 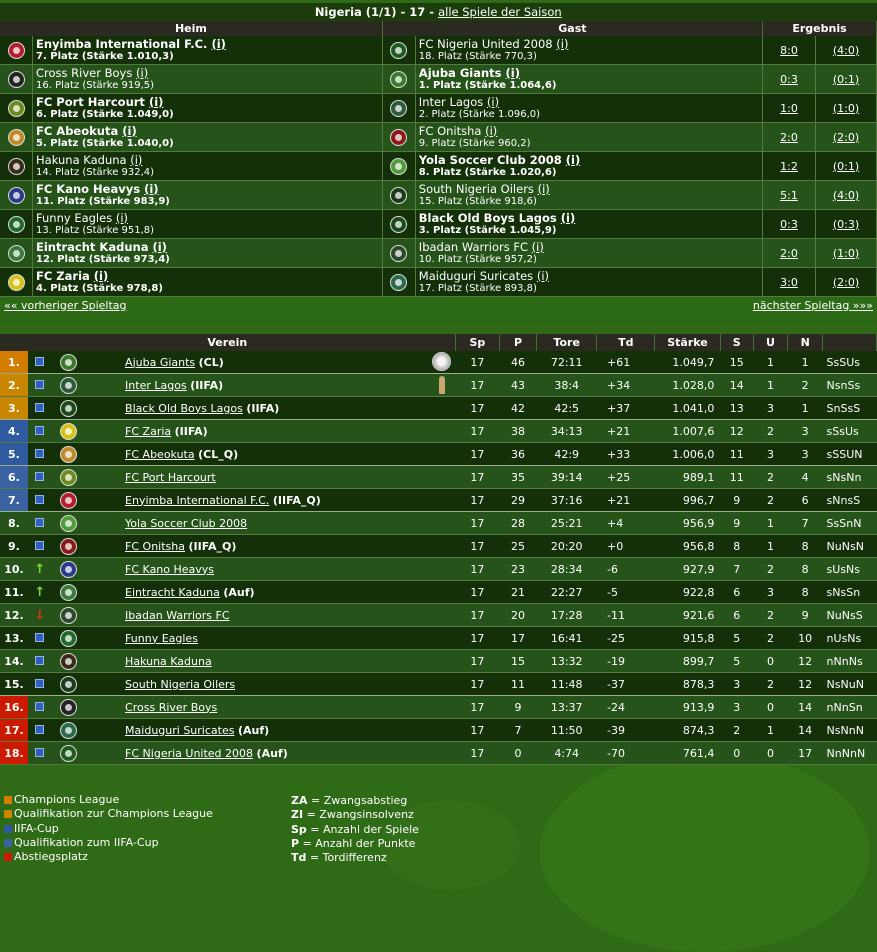 I want to click on halftime-score-link: (0:3), so click(x=846, y=224).